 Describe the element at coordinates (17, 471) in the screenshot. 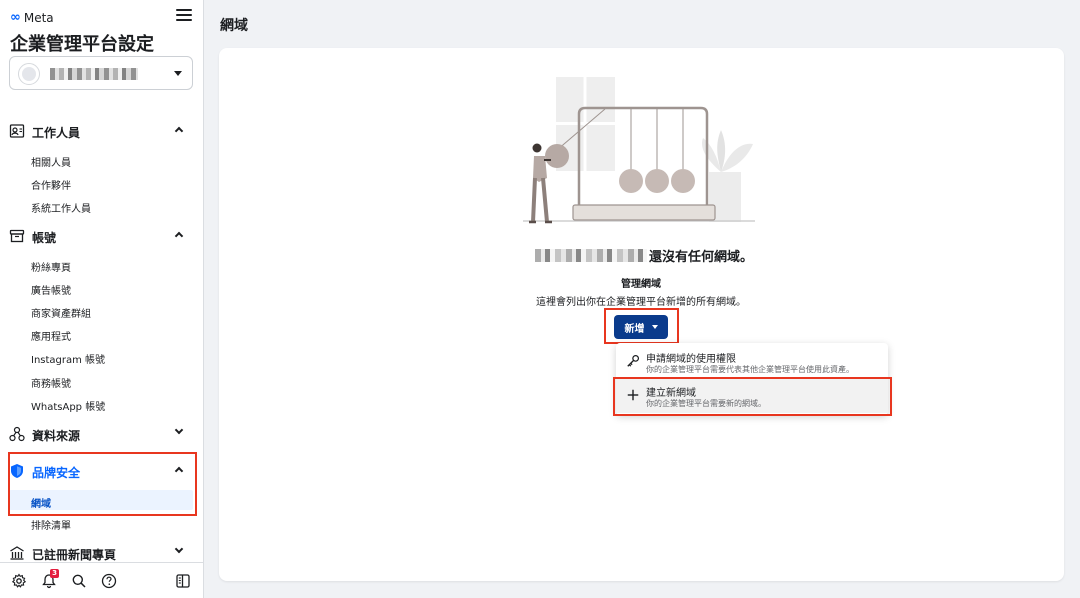

I see `shield-icon` at that location.